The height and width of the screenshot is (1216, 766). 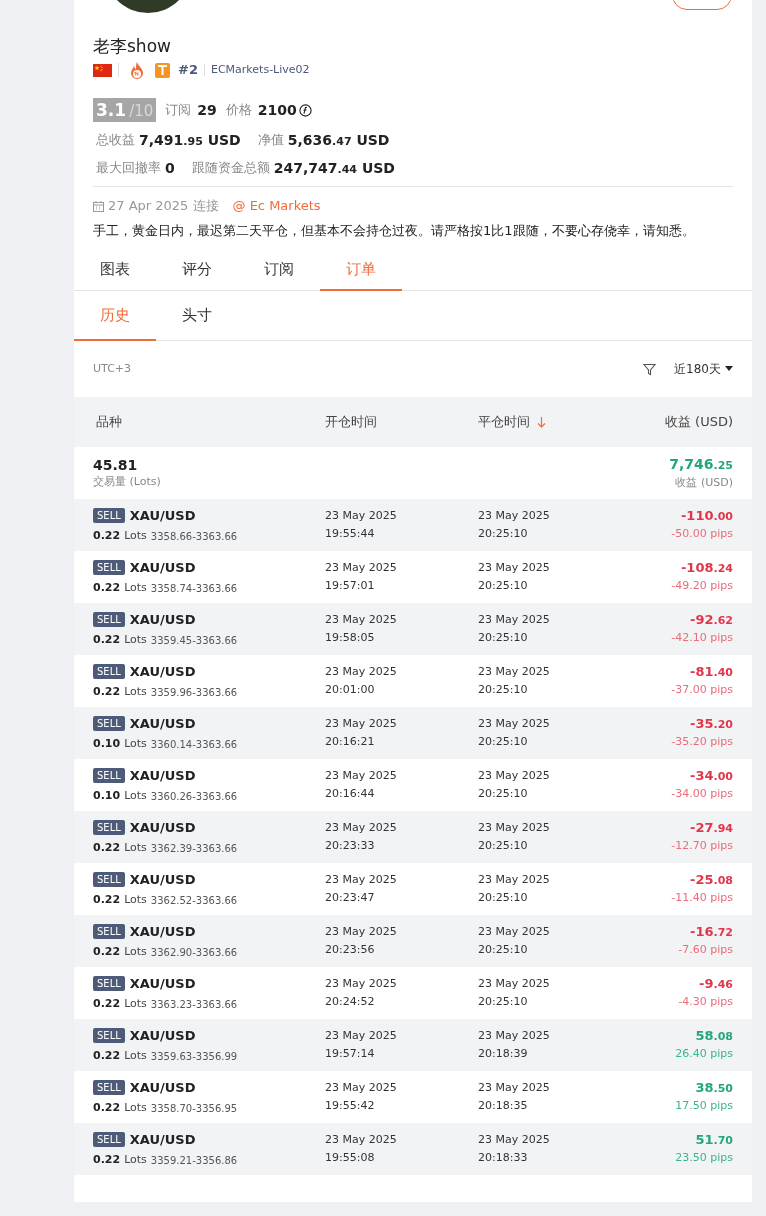 I want to click on pips-value: -42.10 pips, so click(x=702, y=638).